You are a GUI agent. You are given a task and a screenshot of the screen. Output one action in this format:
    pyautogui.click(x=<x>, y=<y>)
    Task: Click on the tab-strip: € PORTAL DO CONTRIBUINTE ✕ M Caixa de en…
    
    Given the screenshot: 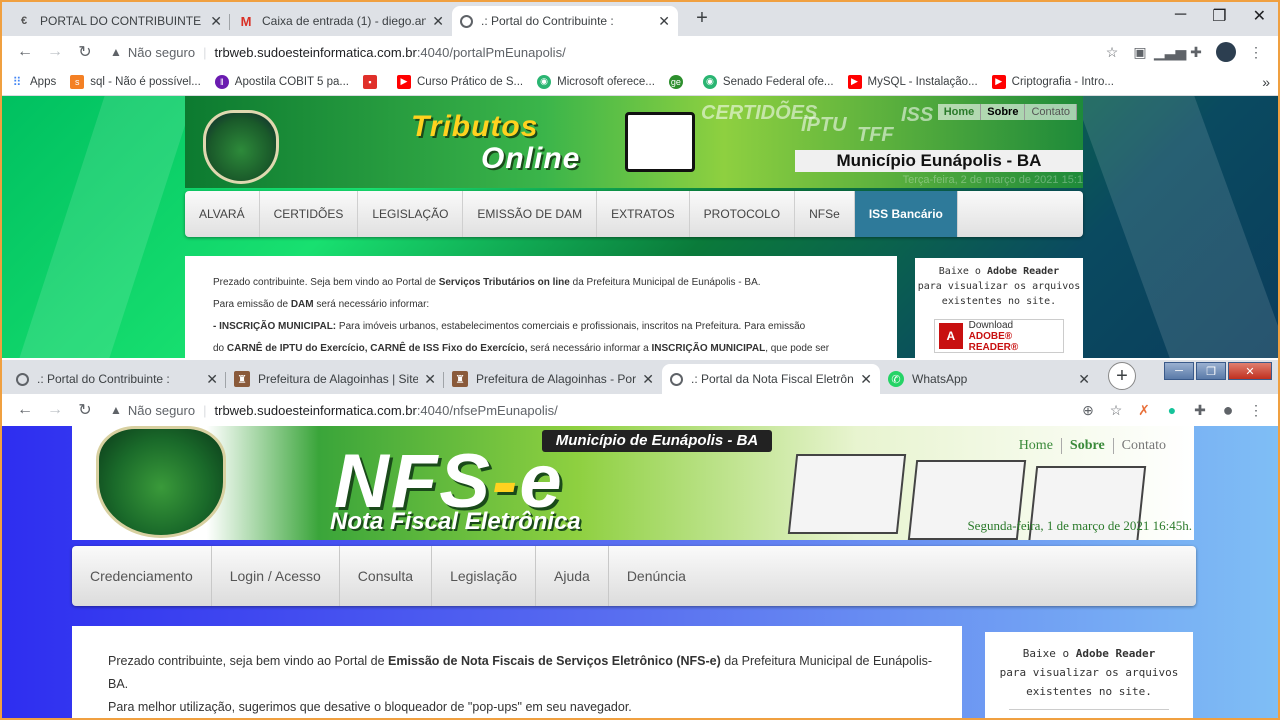 What is the action you would take?
    pyautogui.click(x=640, y=19)
    